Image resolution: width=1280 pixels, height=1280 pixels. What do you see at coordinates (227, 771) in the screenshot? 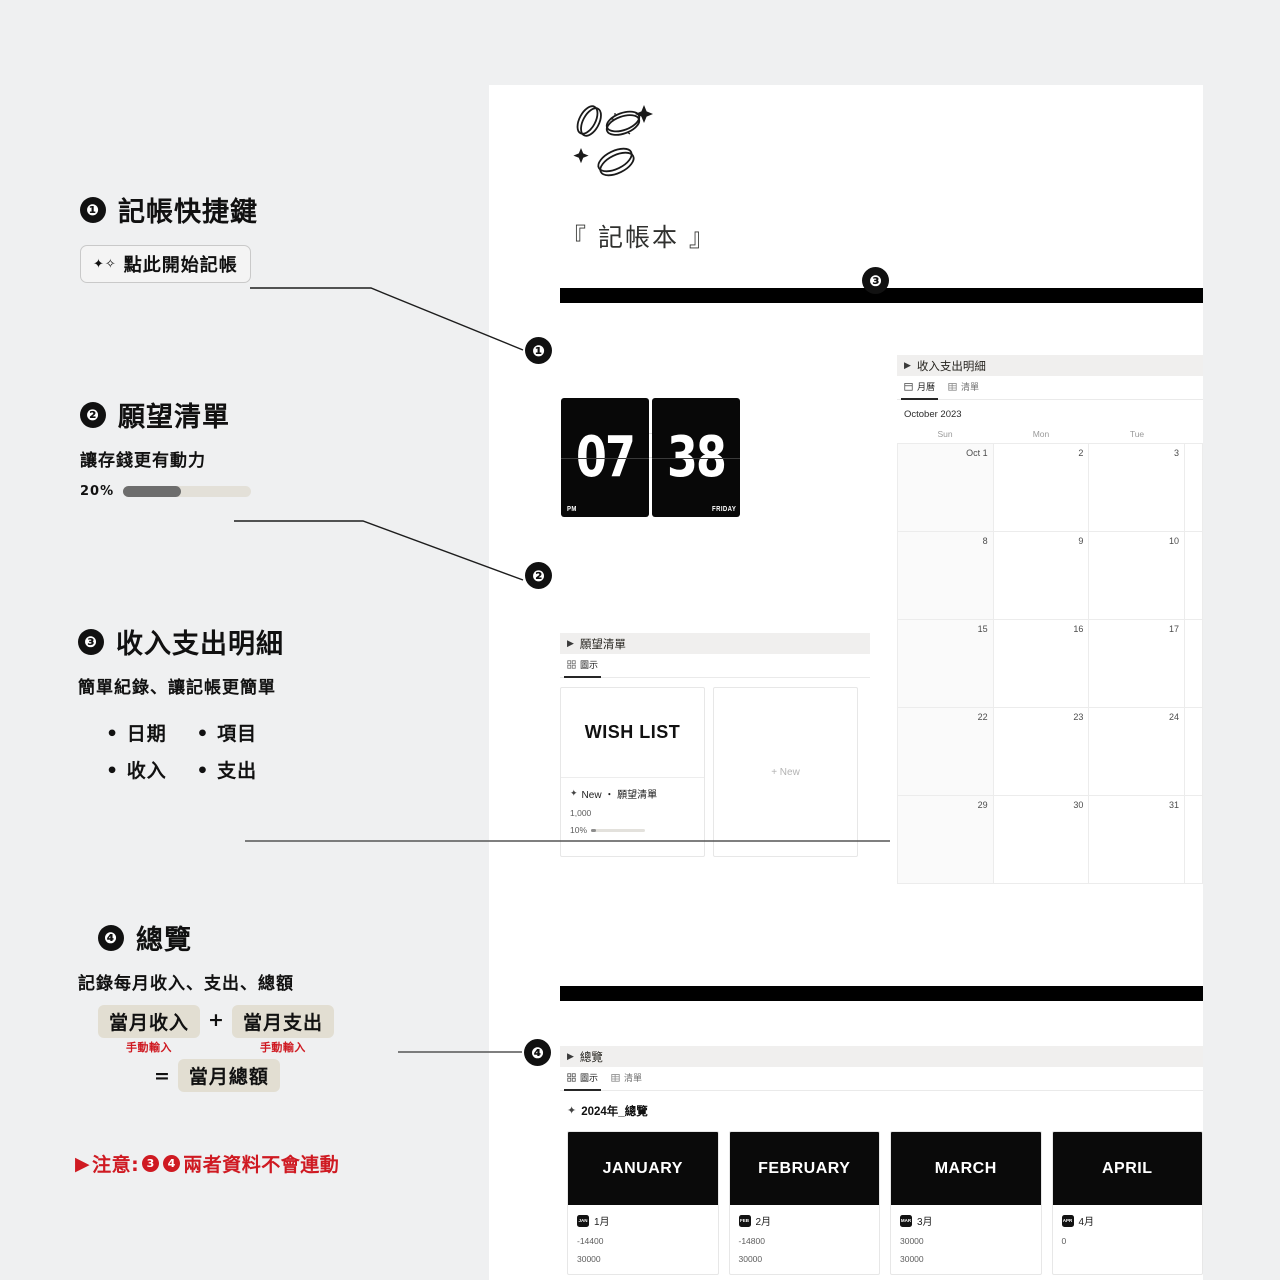
I see `annotation-3-bullet-4: • 支出` at bounding box center [227, 771].